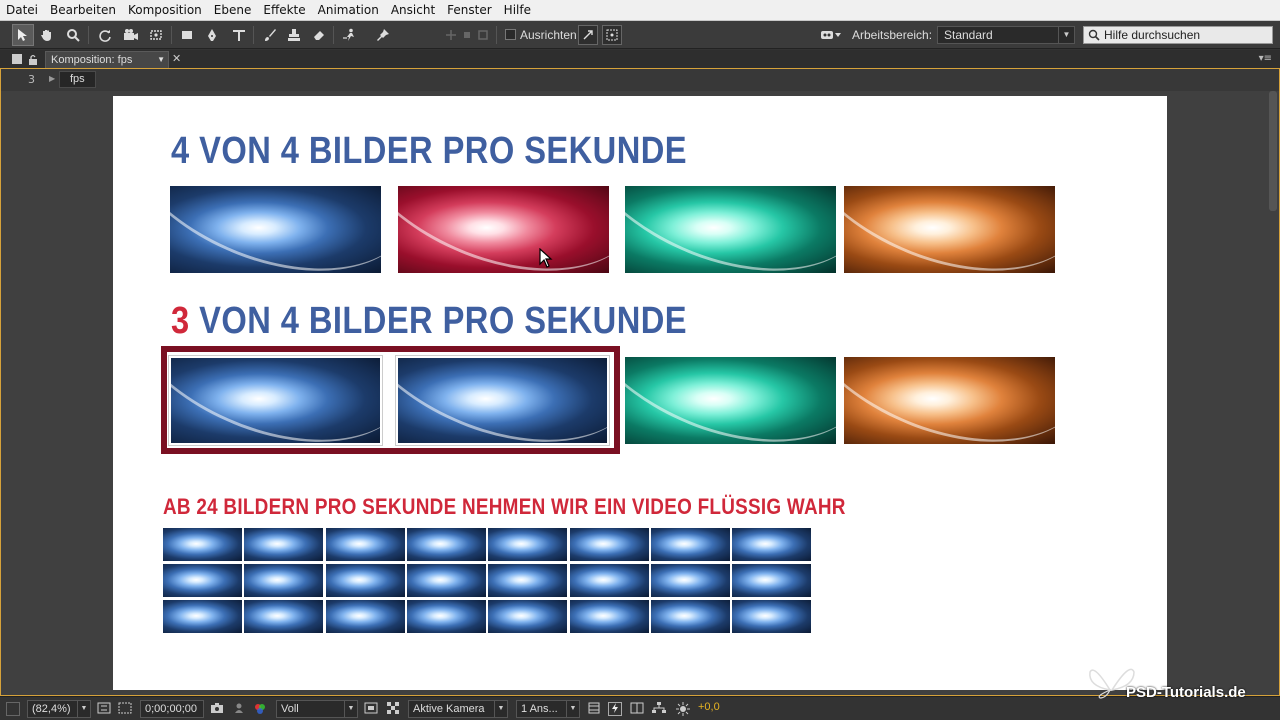 This screenshot has height=720, width=1280. Describe the element at coordinates (212, 35) in the screenshot. I see `pen-tool-icon` at that location.